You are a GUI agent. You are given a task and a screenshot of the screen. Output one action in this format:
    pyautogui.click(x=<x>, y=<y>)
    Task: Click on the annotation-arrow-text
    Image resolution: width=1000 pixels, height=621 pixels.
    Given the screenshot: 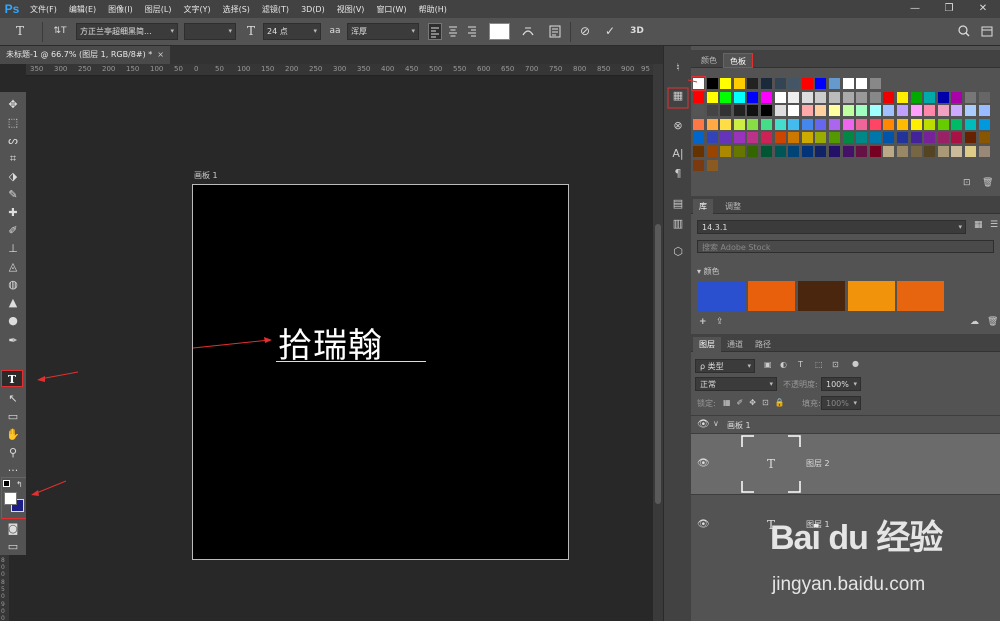 What is the action you would take?
    pyautogui.click(x=231, y=344)
    